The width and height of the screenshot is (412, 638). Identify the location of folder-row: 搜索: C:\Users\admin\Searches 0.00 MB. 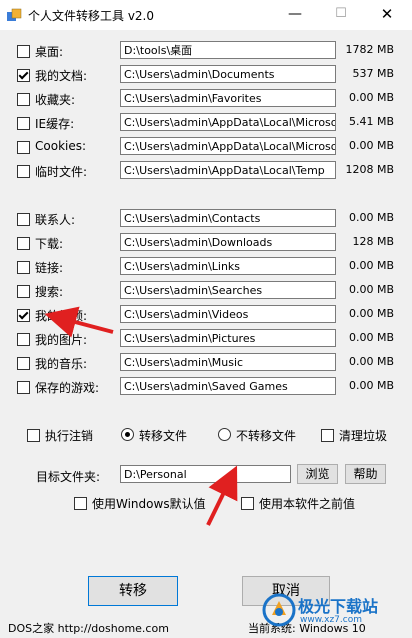
(206, 292).